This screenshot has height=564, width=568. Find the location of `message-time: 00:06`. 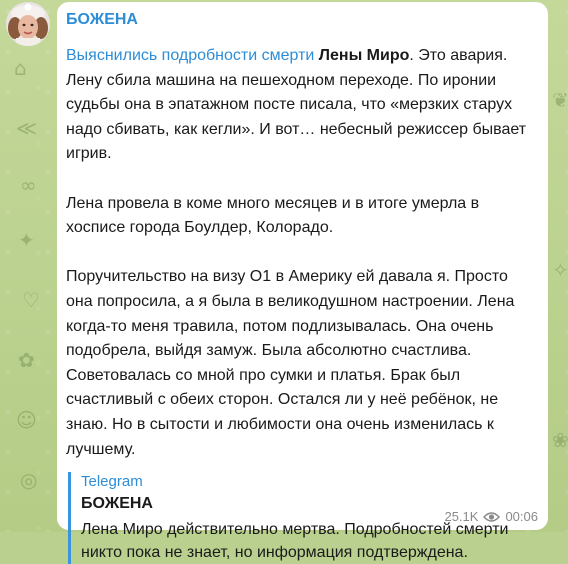

message-time: 00:06 is located at coordinates (521, 516).